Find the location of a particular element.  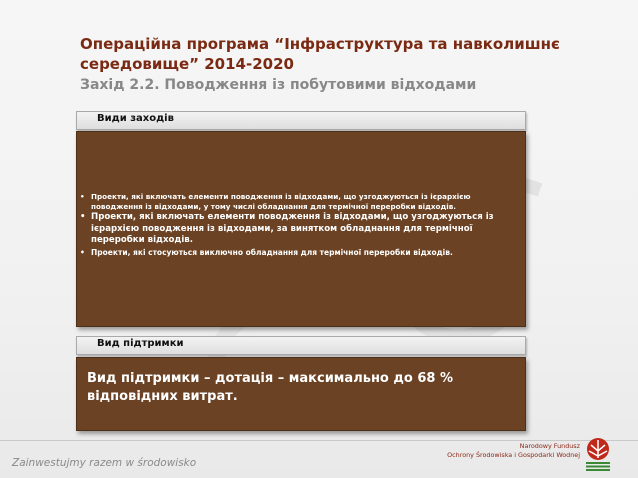

footer-divider is located at coordinates (319, 440).